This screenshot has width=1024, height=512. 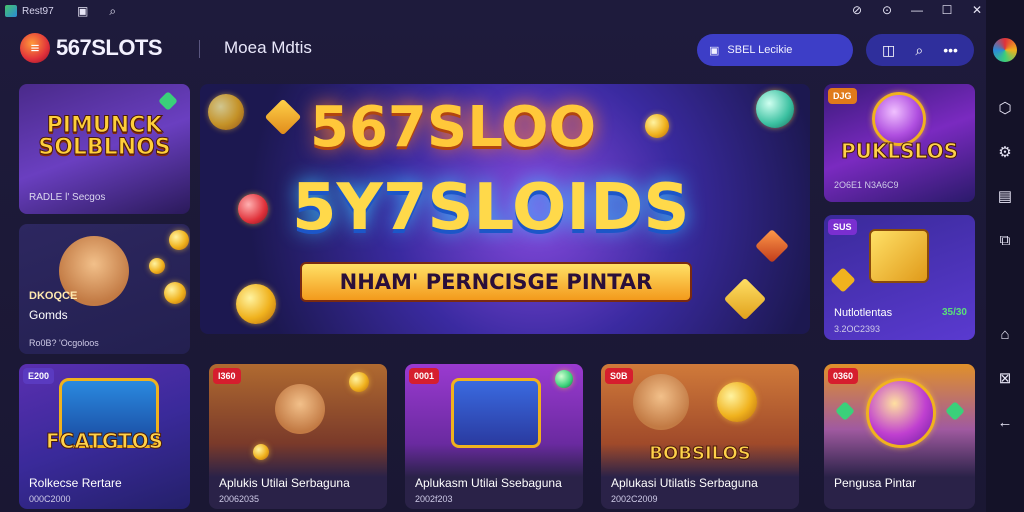 What do you see at coordinates (424, 376) in the screenshot?
I see `badge: 0001` at bounding box center [424, 376].